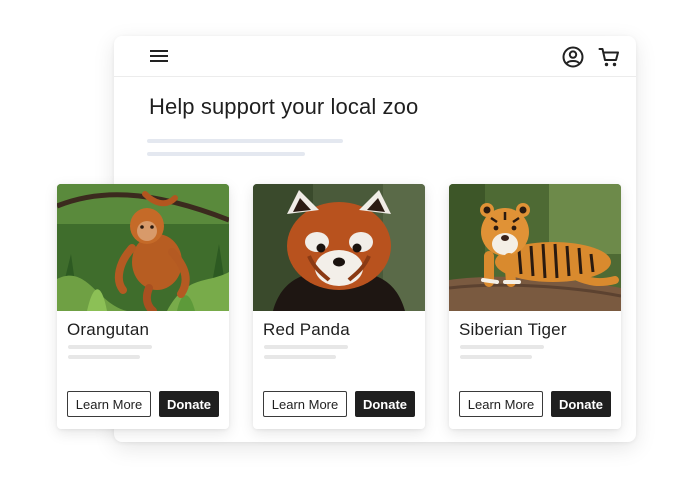 This screenshot has width=674, height=484. What do you see at coordinates (339, 247) in the screenshot?
I see `red-panda-photo` at bounding box center [339, 247].